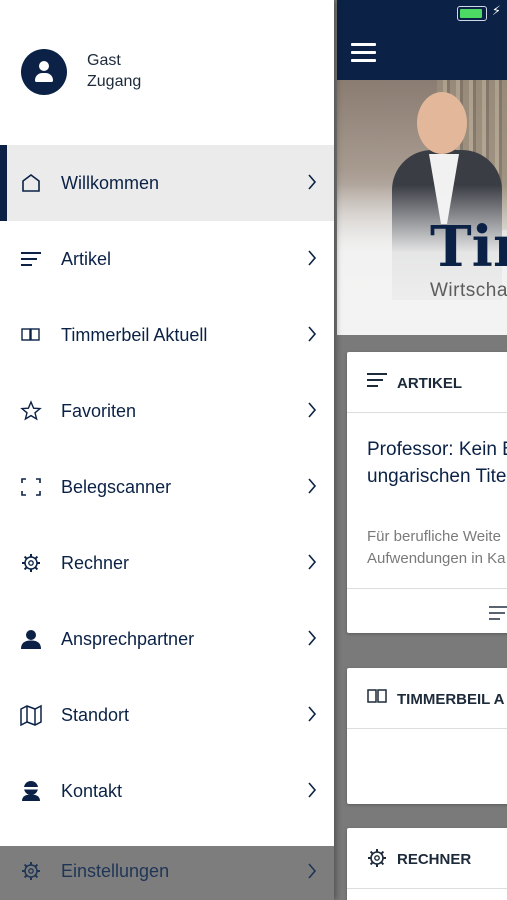 The width and height of the screenshot is (507, 900). I want to click on home-icon, so click(31, 183).